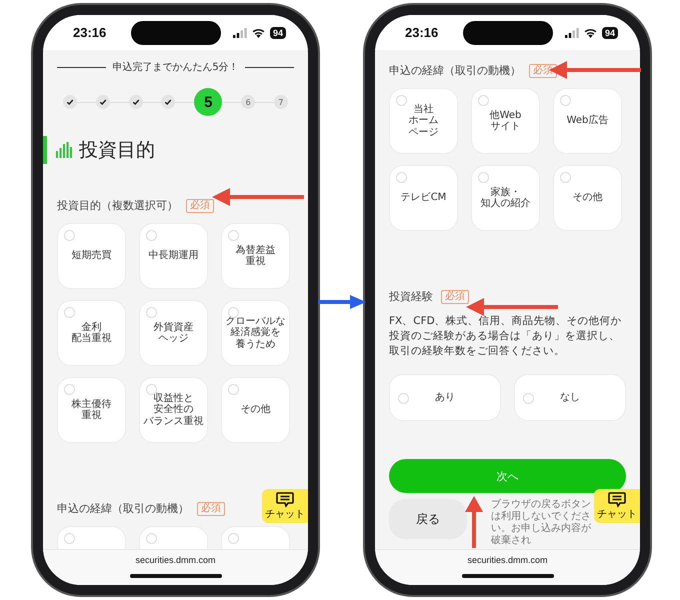 This screenshot has width=680, height=600. I want to click on option-card: テレビCM, so click(423, 198).